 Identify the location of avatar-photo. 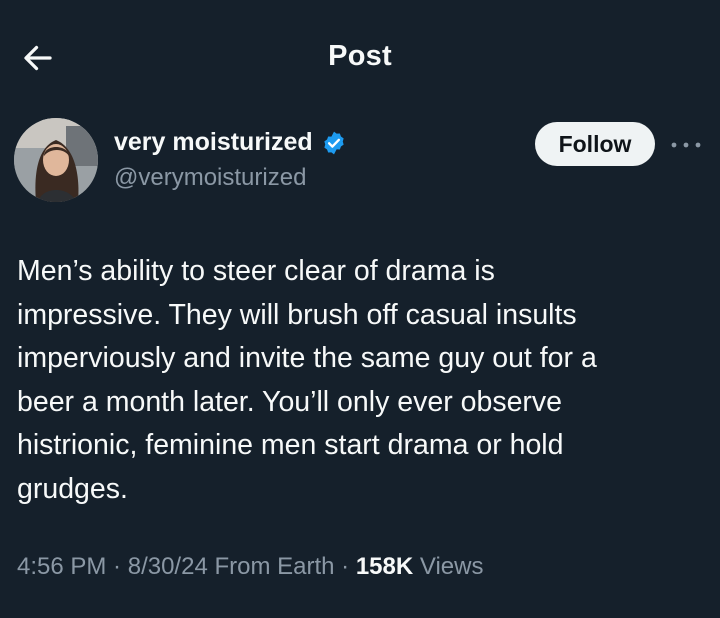
(56, 160).